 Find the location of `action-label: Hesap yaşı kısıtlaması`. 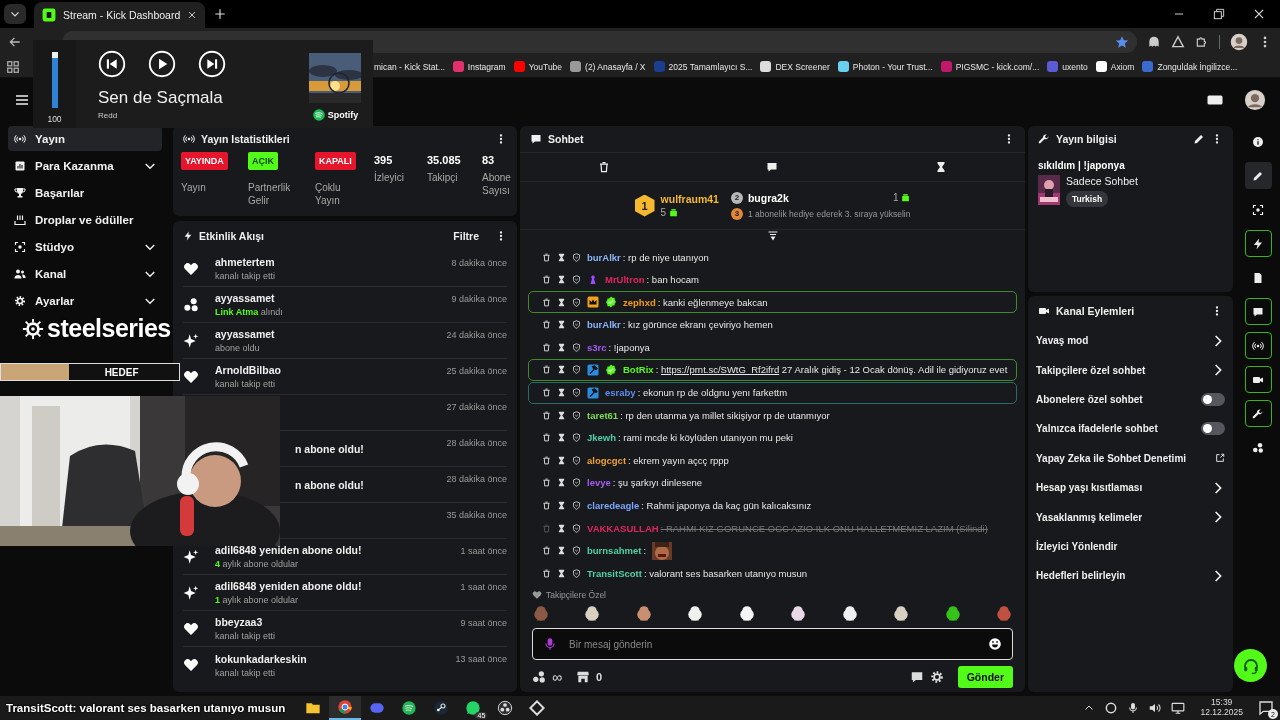

action-label: Hesap yaşı kısıtlaması is located at coordinates (1123, 488).